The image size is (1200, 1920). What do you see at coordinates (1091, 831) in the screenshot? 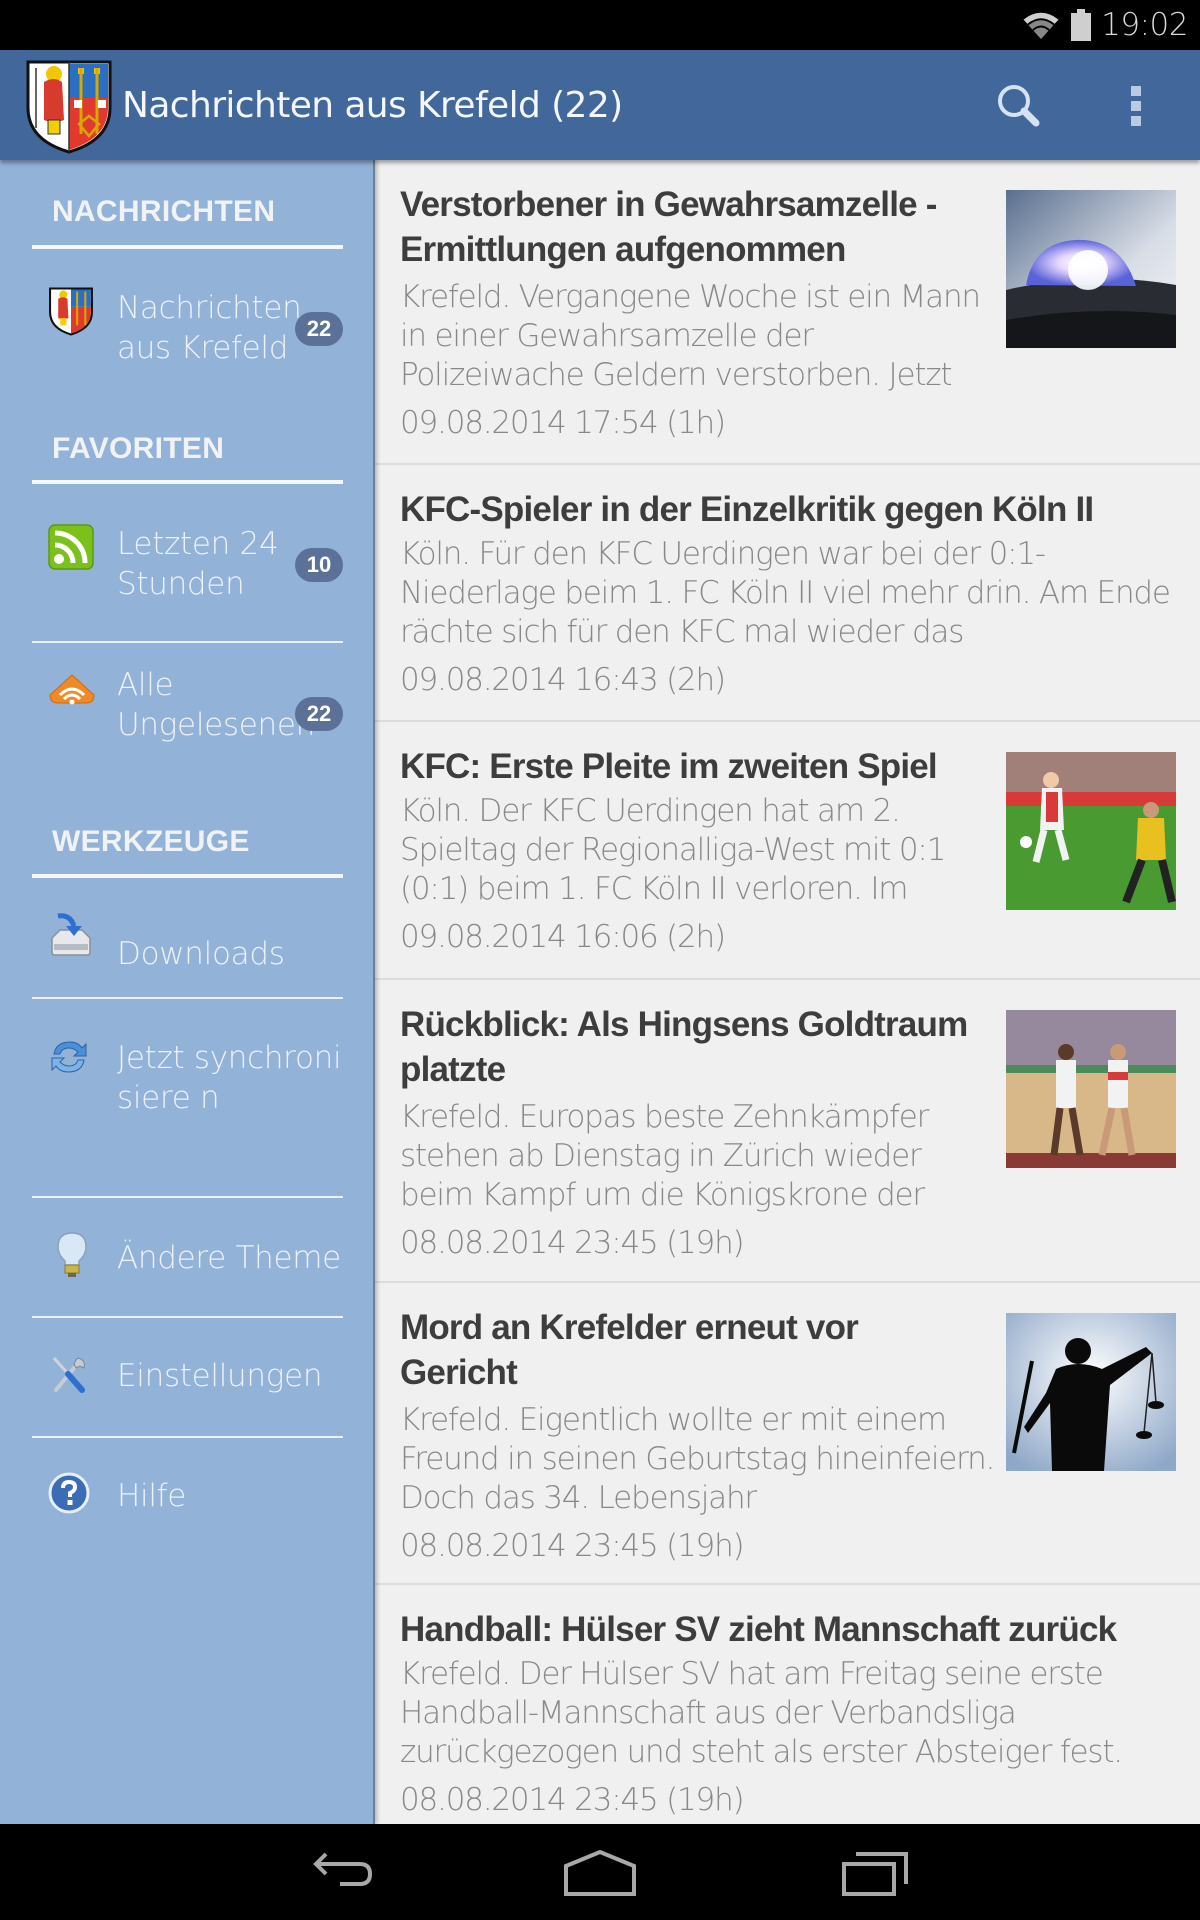
I see `article-thumbnail-football-match` at bounding box center [1091, 831].